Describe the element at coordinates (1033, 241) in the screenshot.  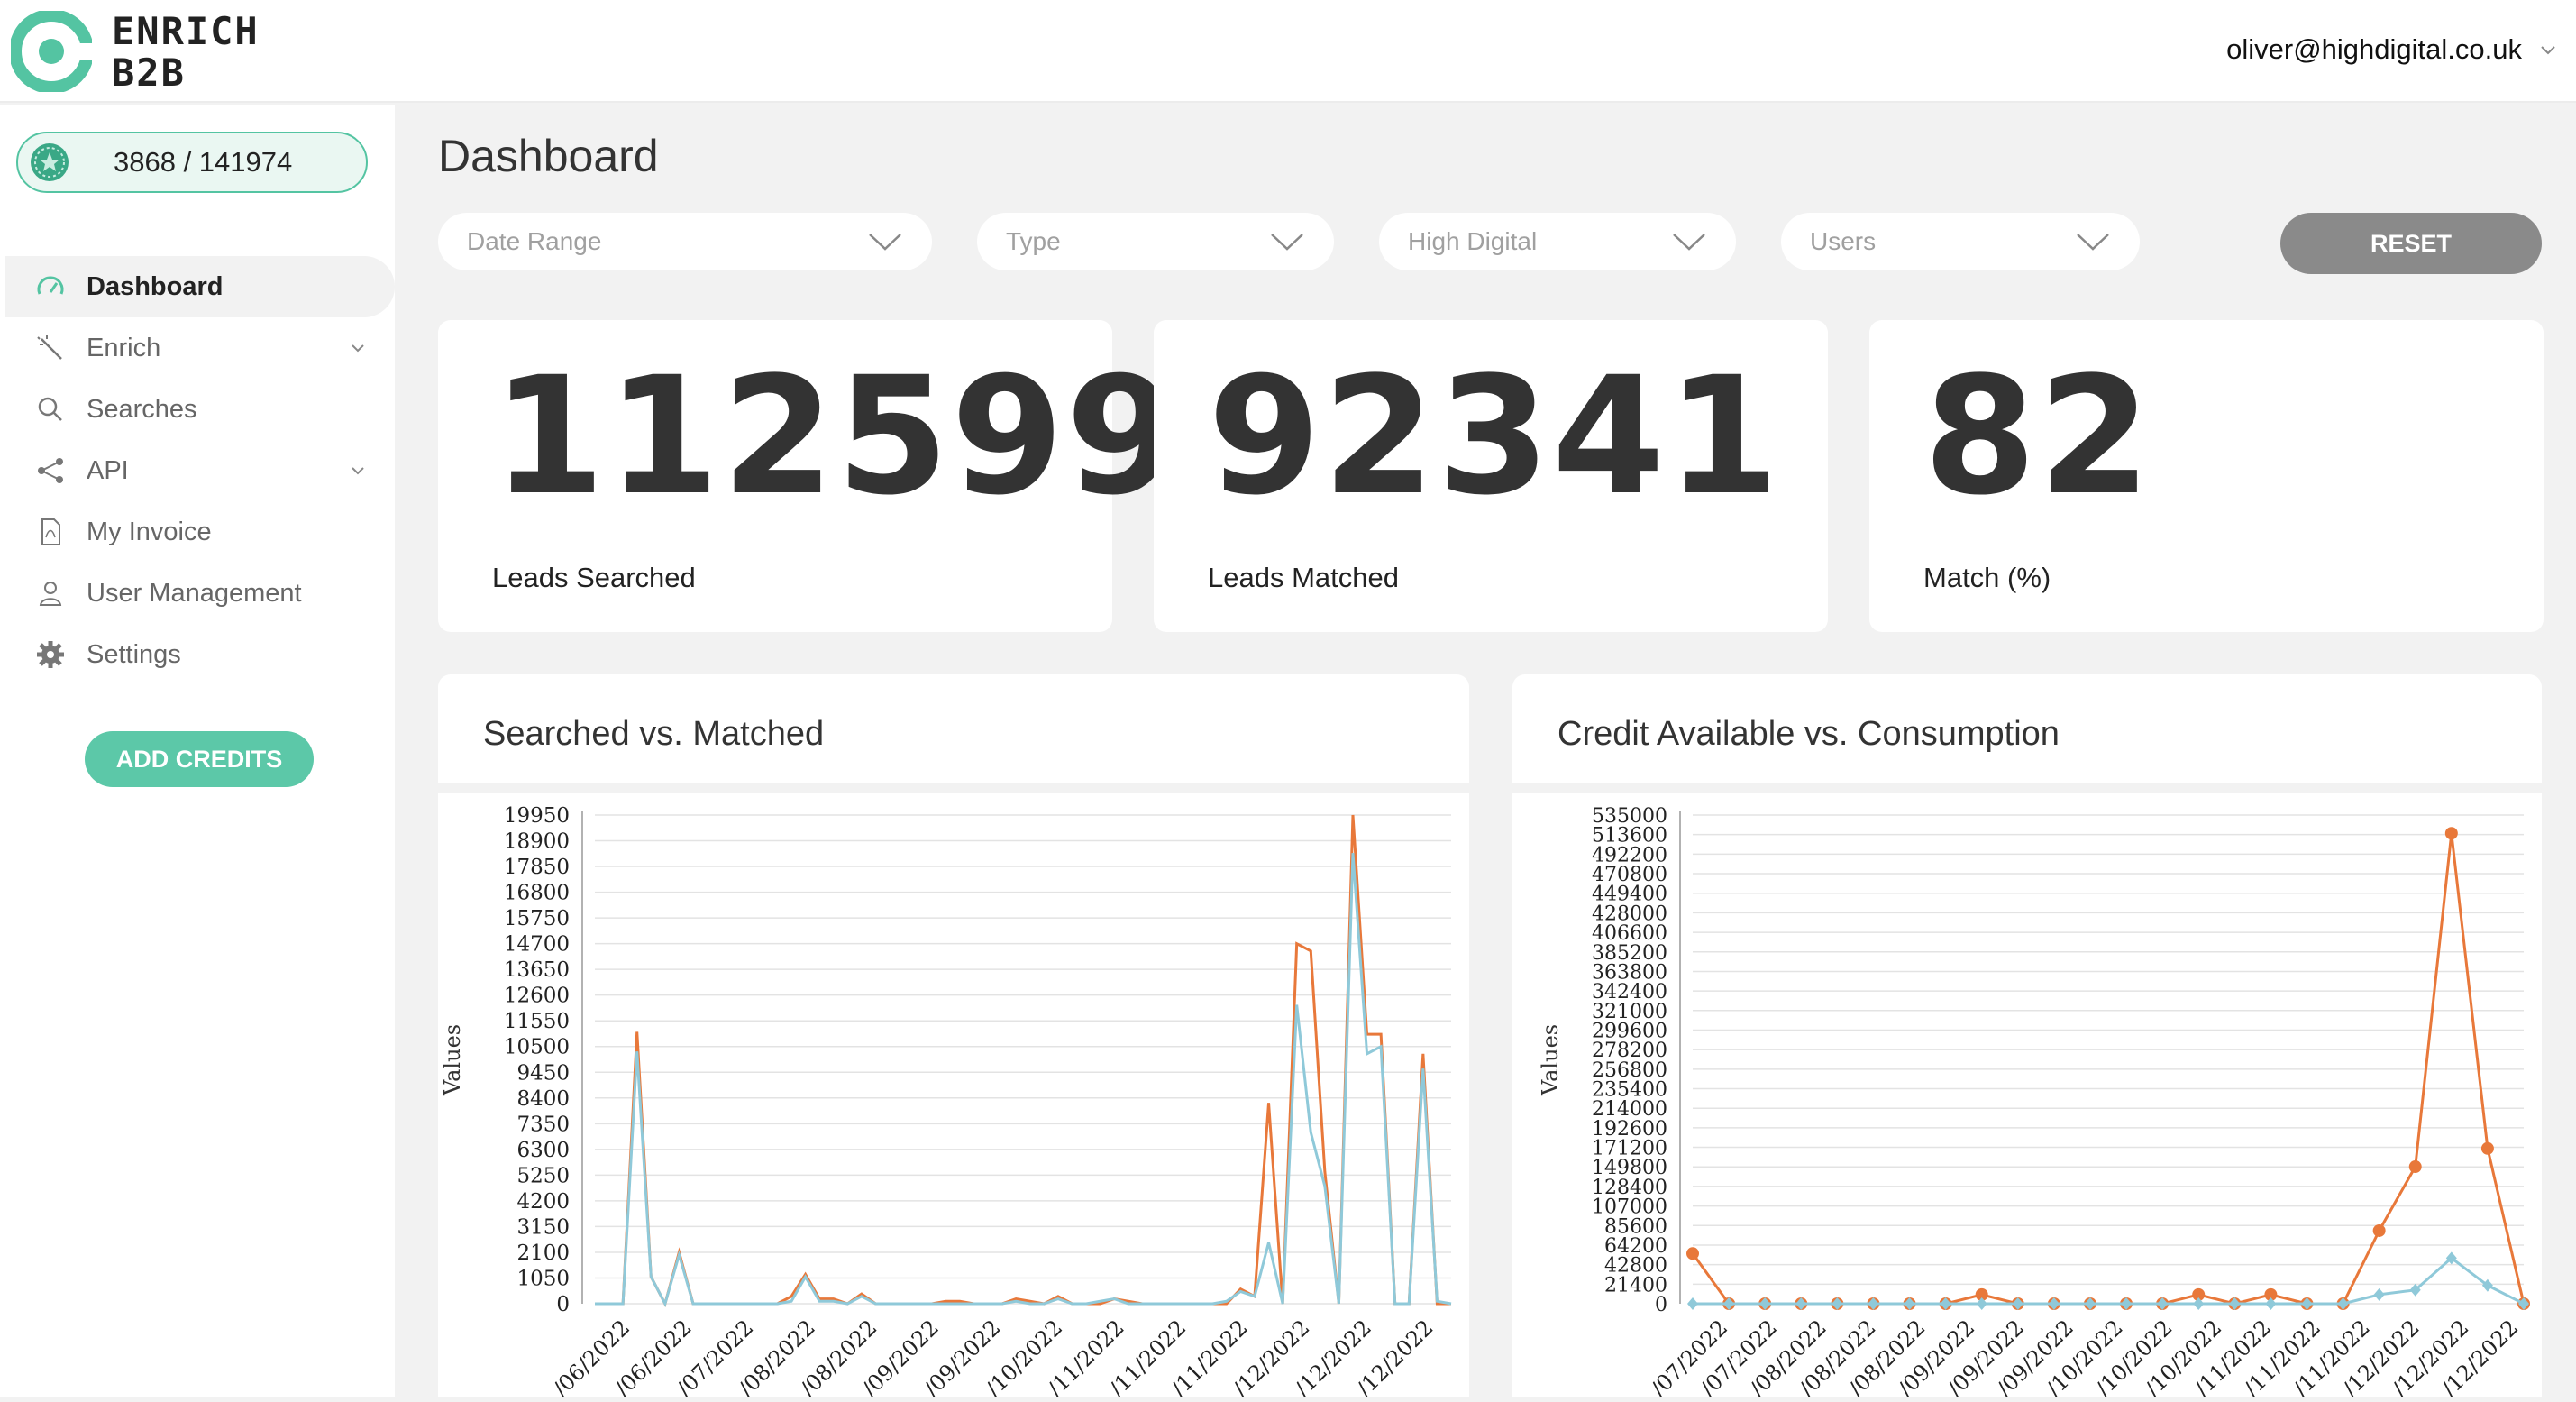
I see `filter-placeholder: Type` at that location.